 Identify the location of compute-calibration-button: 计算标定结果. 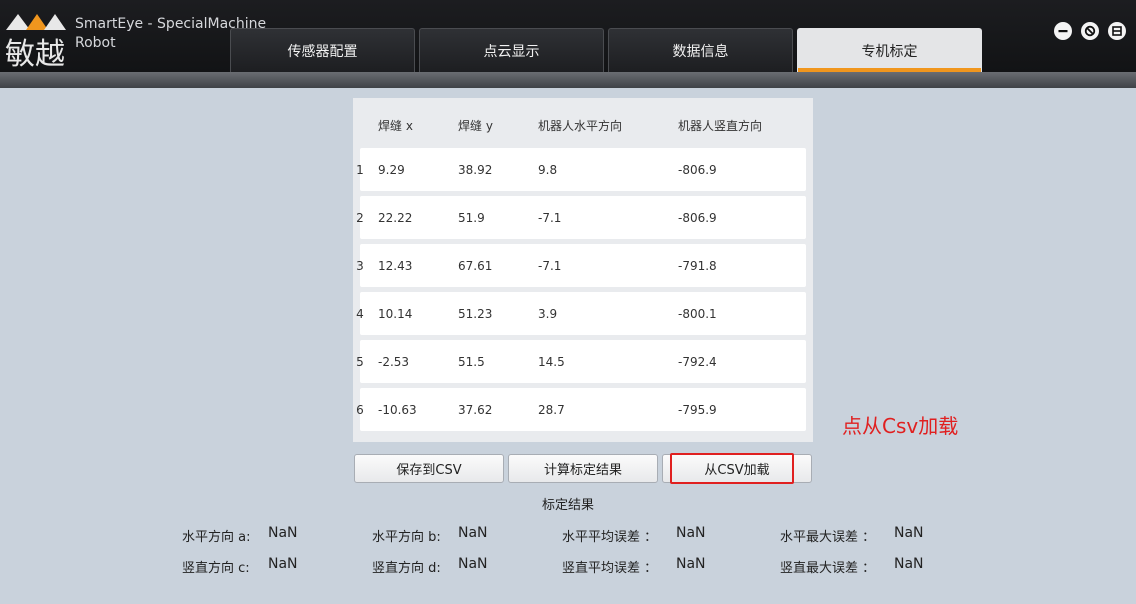
(583, 468).